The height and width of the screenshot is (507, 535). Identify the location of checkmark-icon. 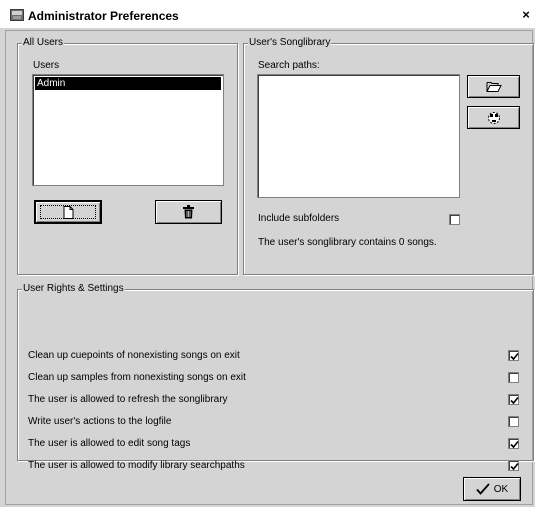
(483, 489).